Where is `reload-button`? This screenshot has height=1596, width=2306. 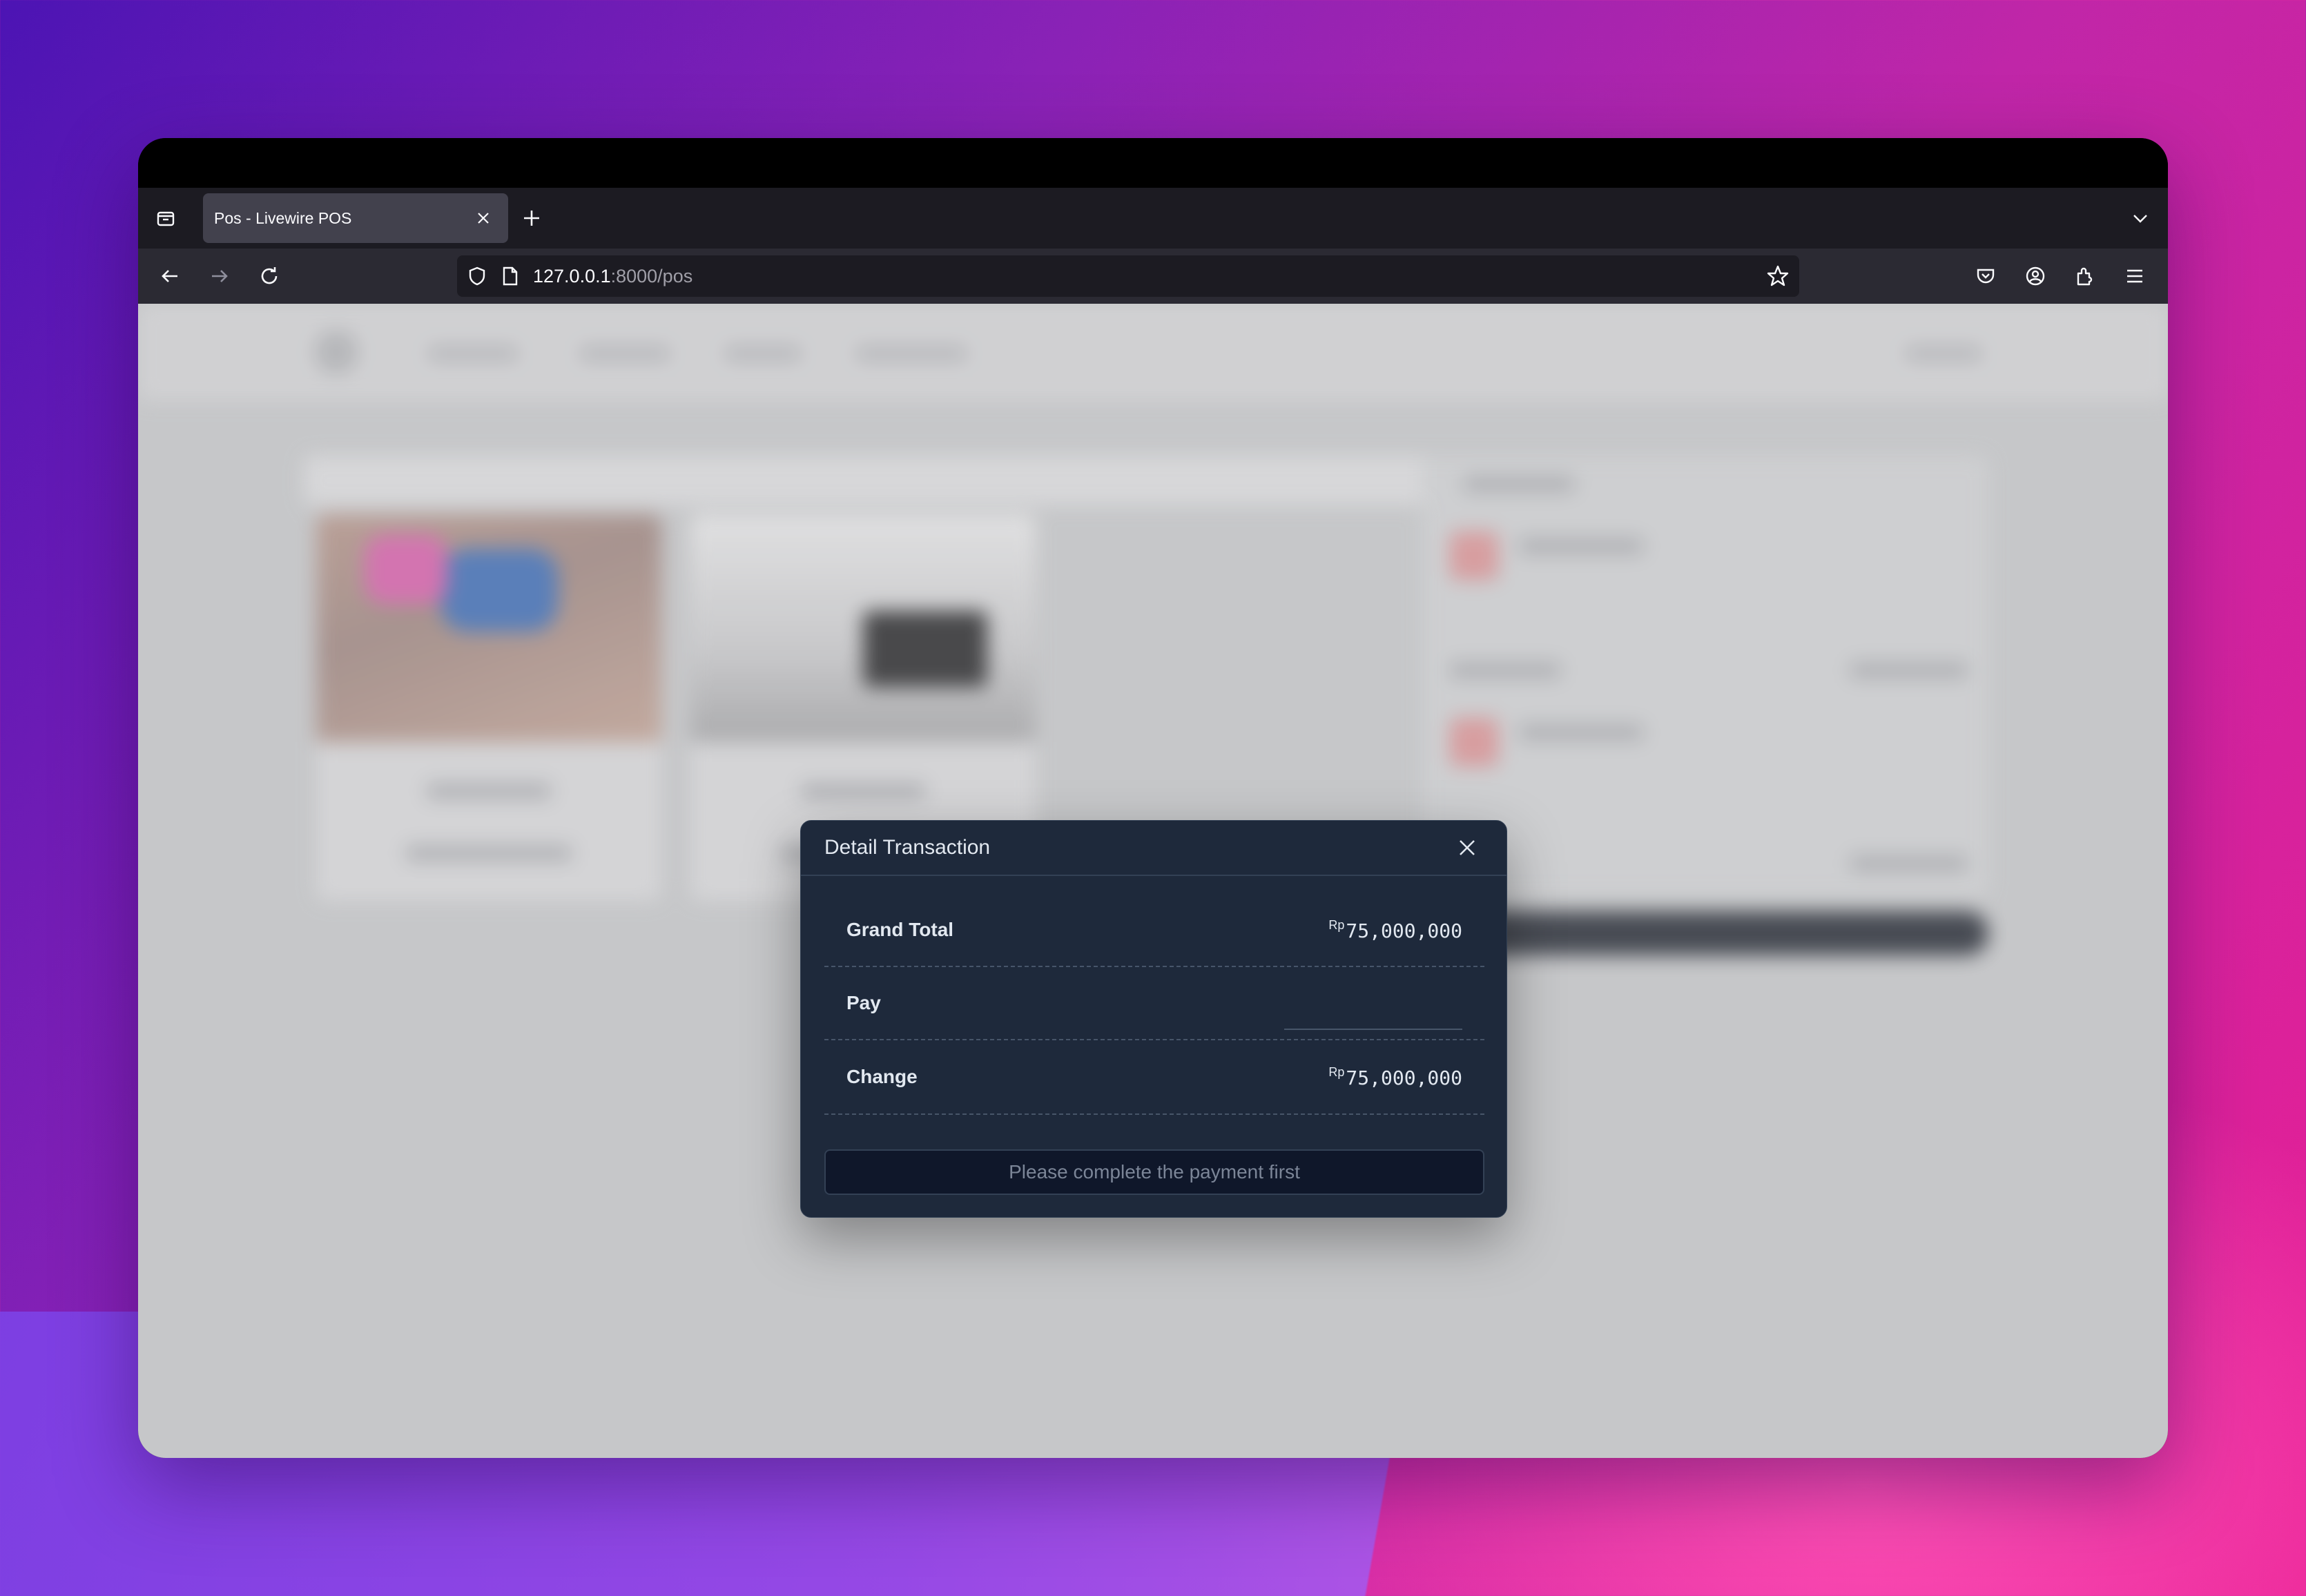 reload-button is located at coordinates (269, 276).